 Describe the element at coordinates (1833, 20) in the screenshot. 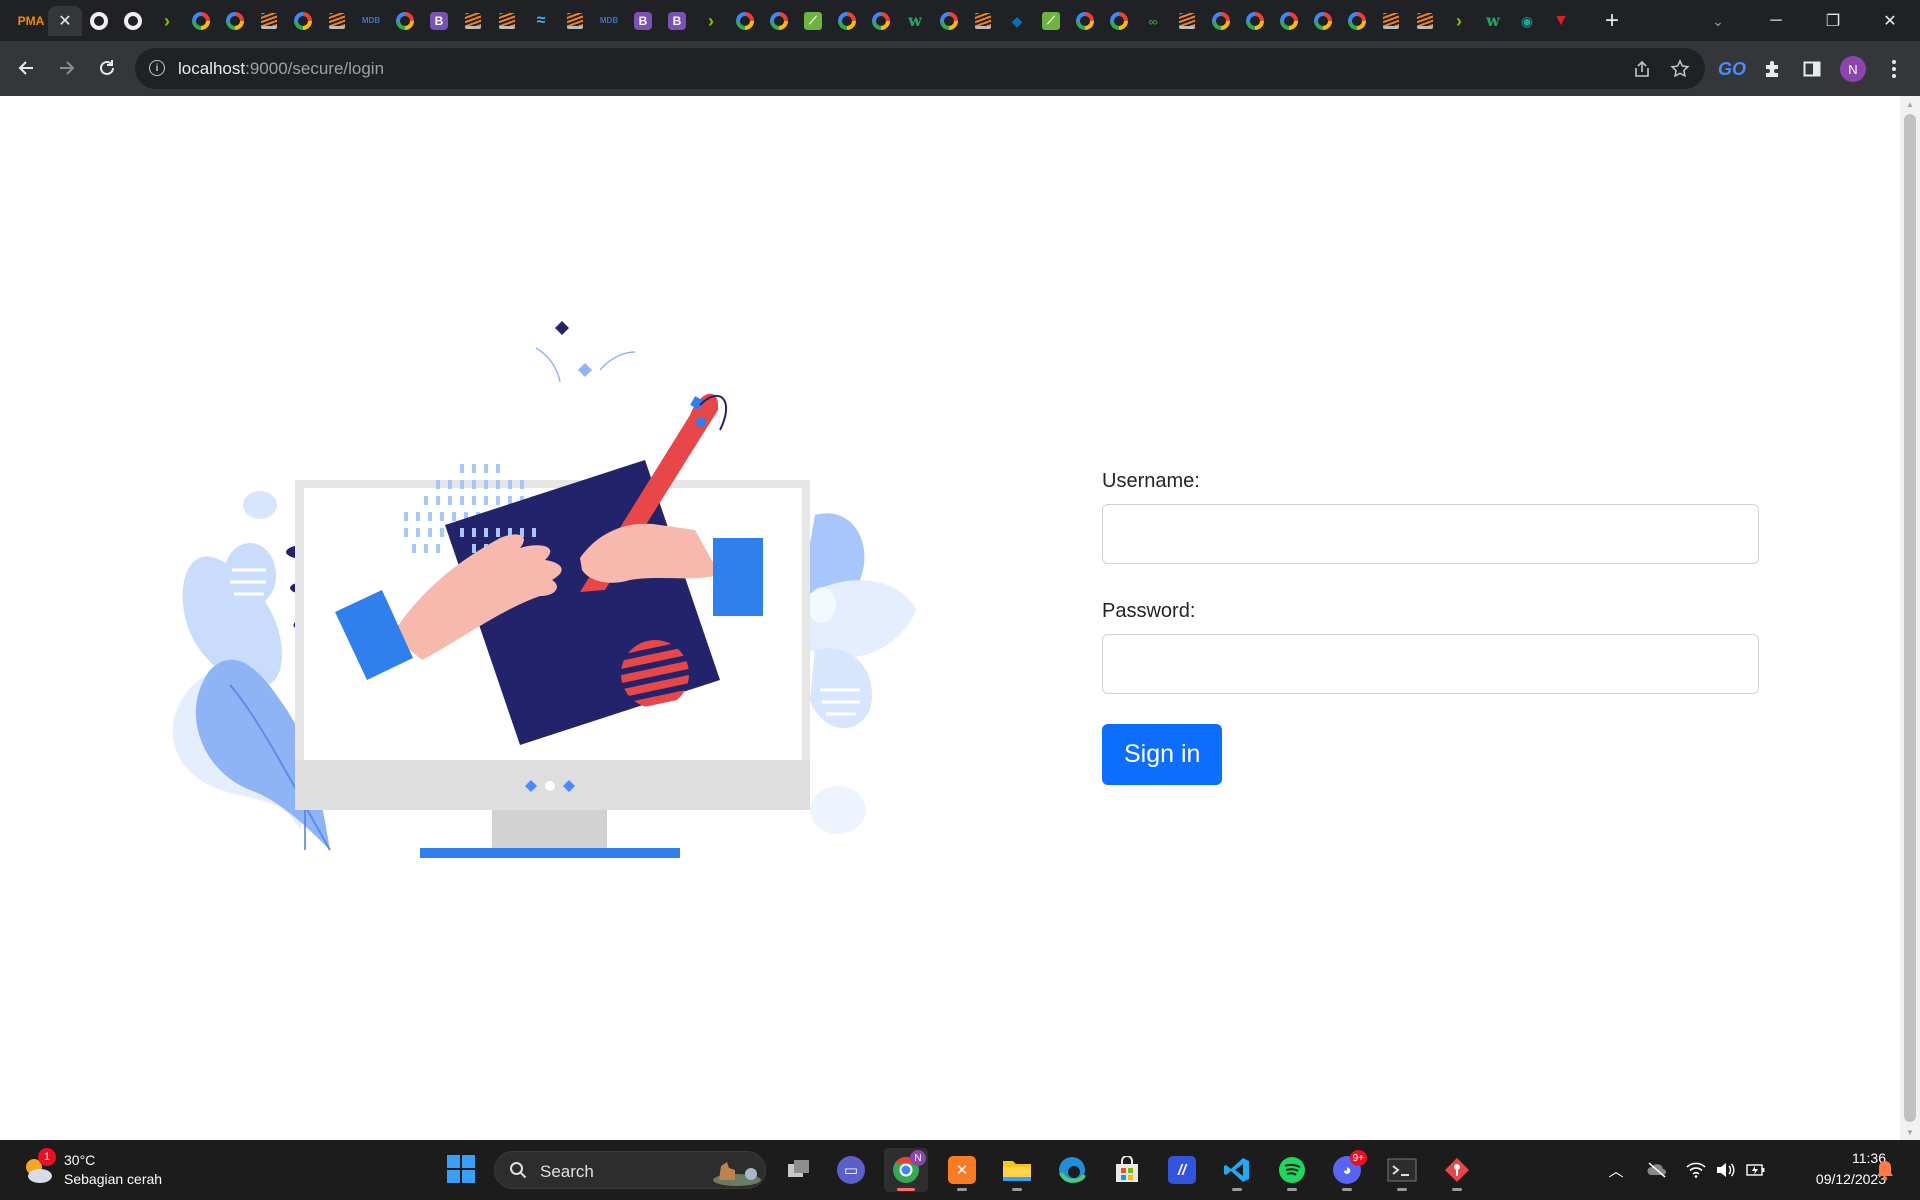

I see `restore-button: ❐` at that location.